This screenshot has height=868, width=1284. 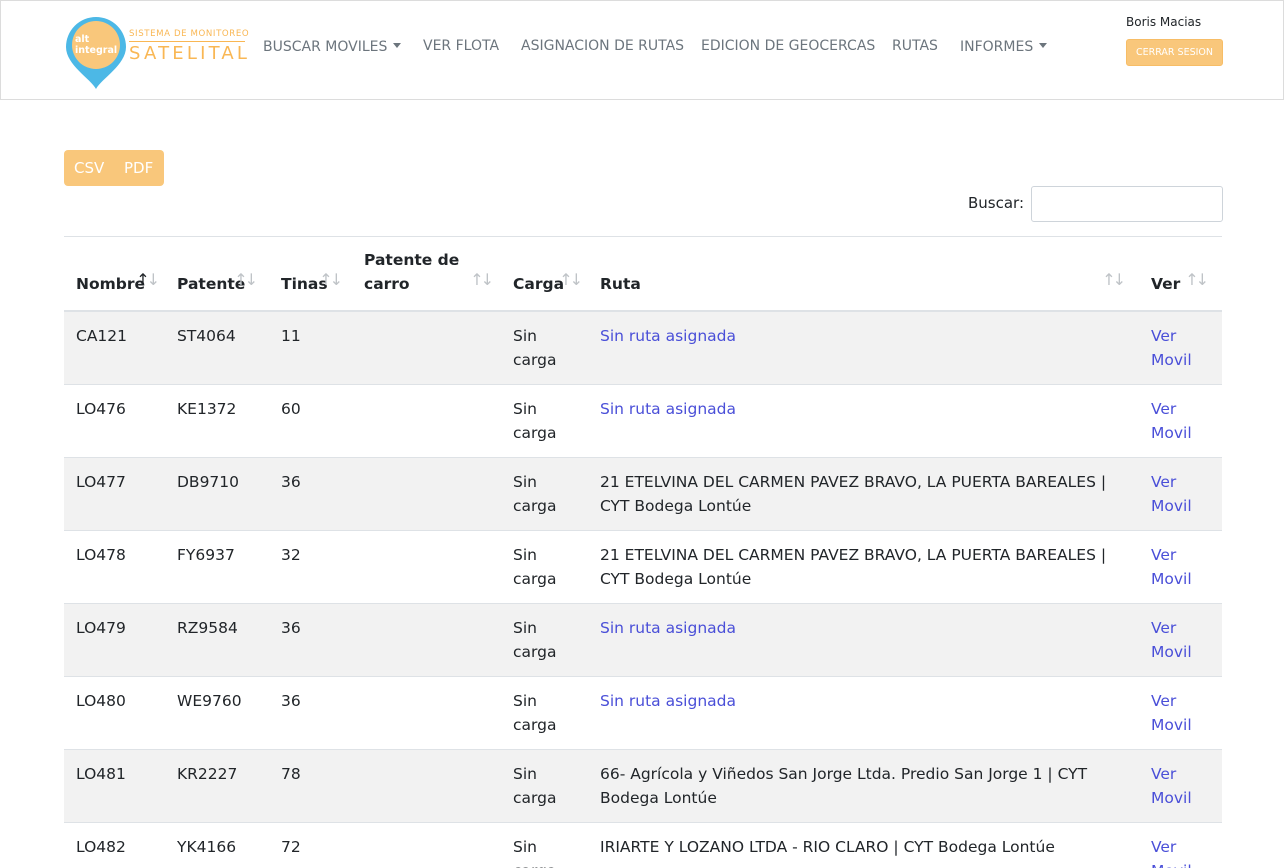 I want to click on cell-patente: RZ9584, so click(x=217, y=639).